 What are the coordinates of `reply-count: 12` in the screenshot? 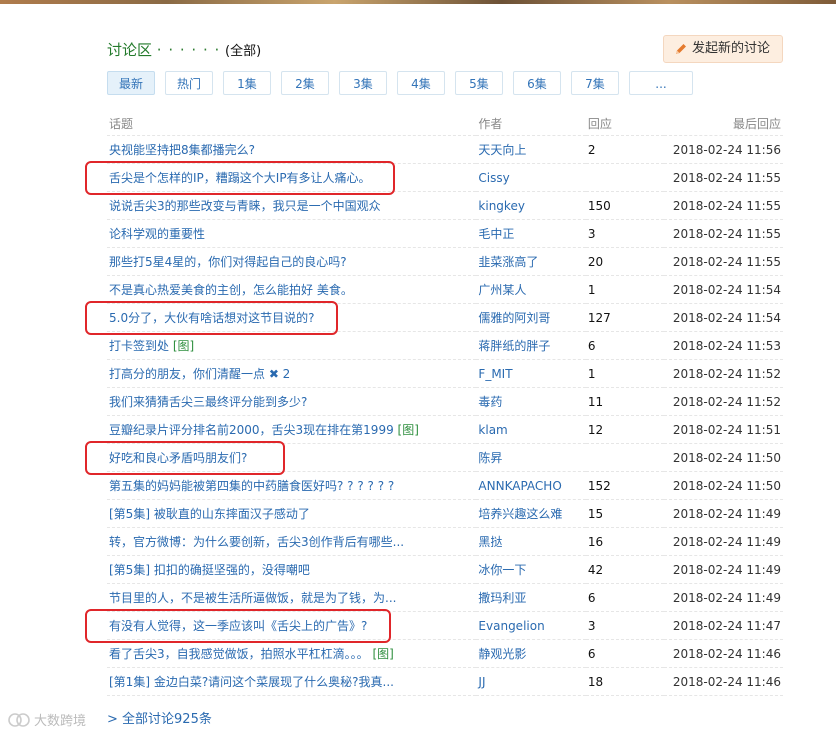 It's located at (624, 429).